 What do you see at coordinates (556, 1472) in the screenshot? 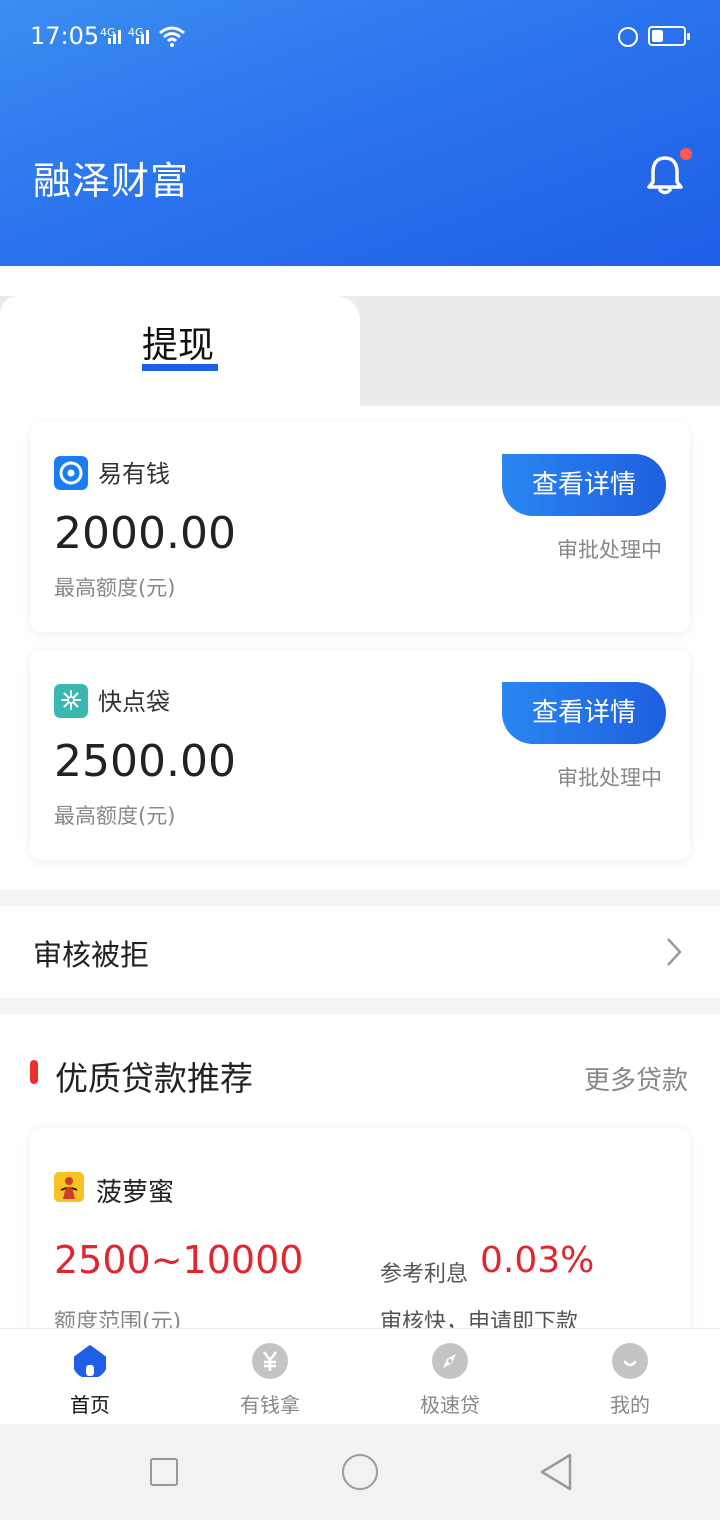
I see `back-button` at bounding box center [556, 1472].